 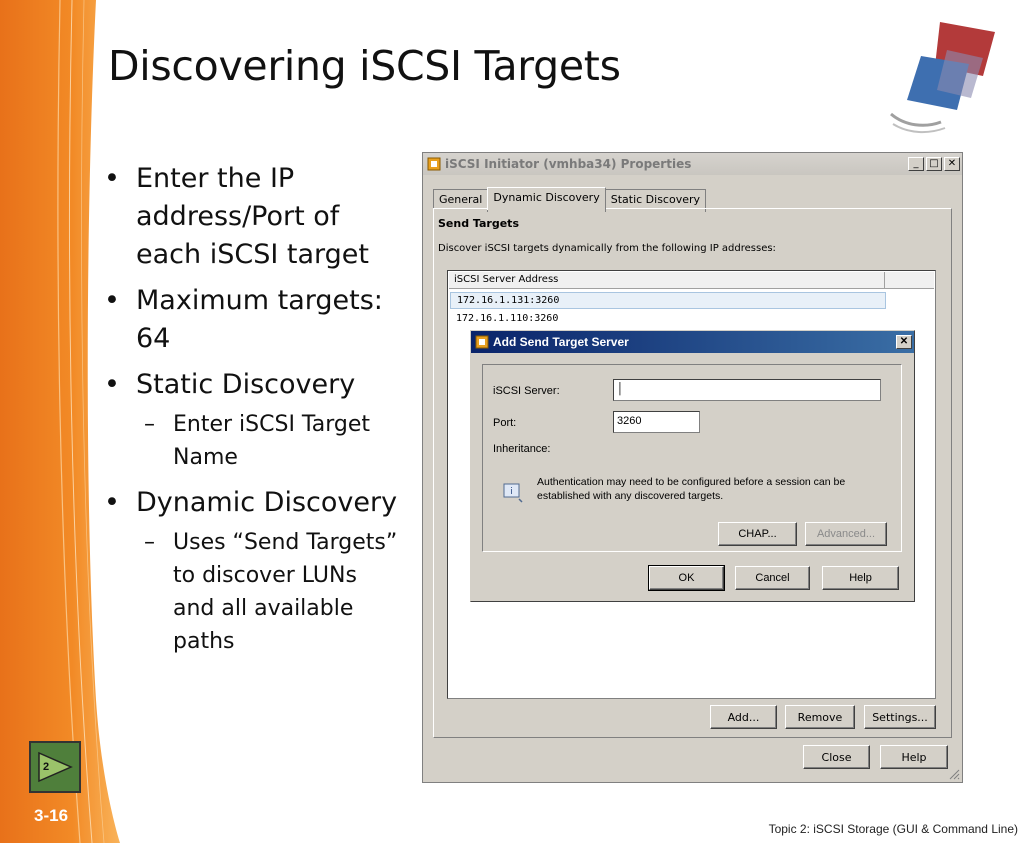 What do you see at coordinates (954, 774) in the screenshot?
I see `resize-grip-icon` at bounding box center [954, 774].